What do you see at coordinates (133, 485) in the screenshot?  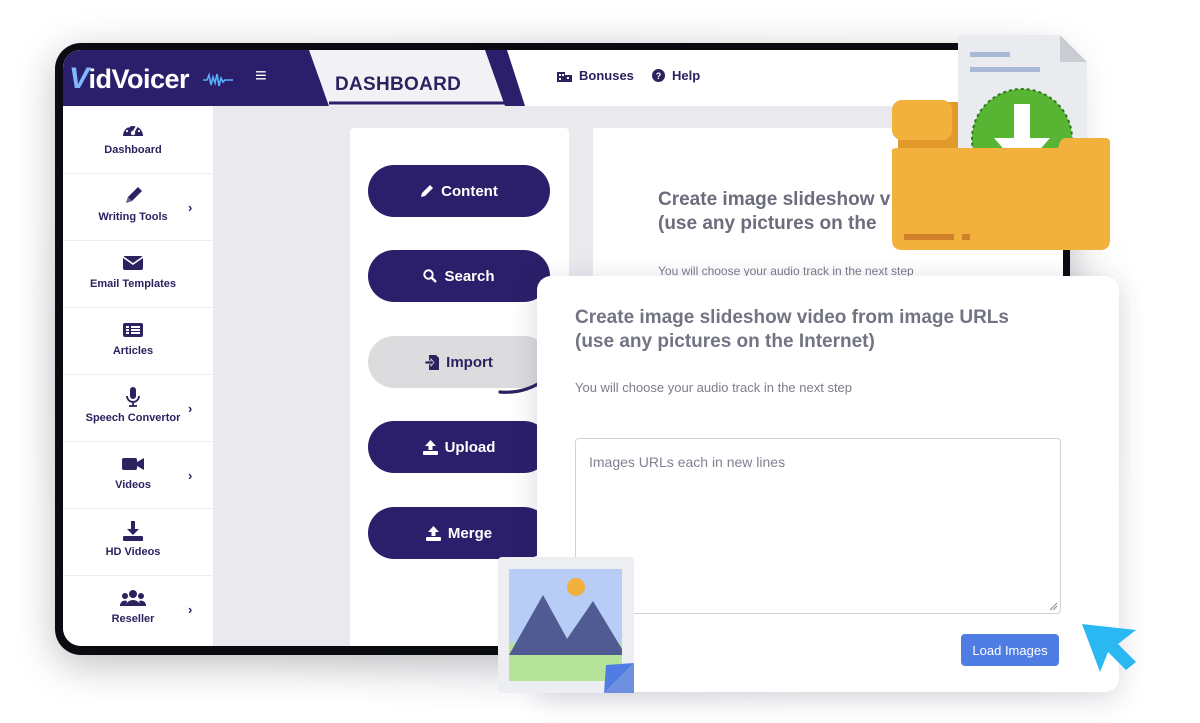 I see `sidebar-label: Videos` at bounding box center [133, 485].